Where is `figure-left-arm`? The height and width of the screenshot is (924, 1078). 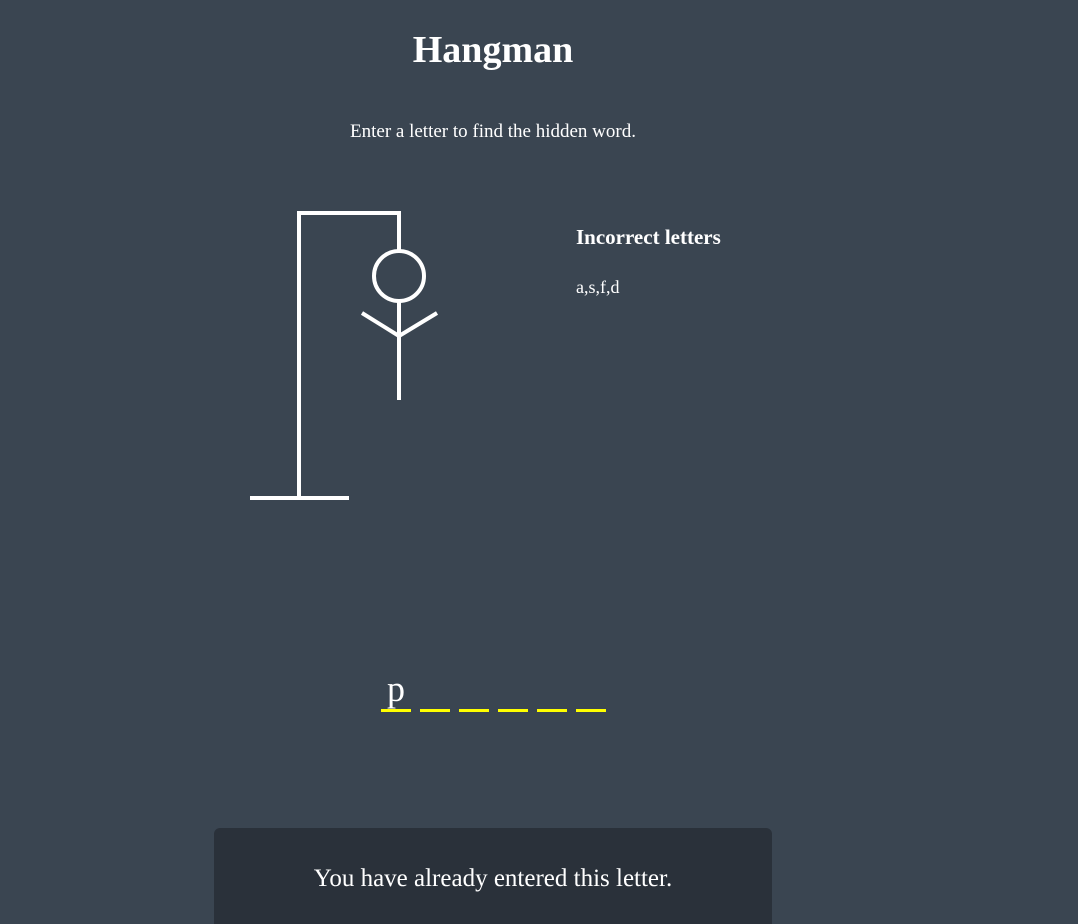 figure-left-arm is located at coordinates (380, 324).